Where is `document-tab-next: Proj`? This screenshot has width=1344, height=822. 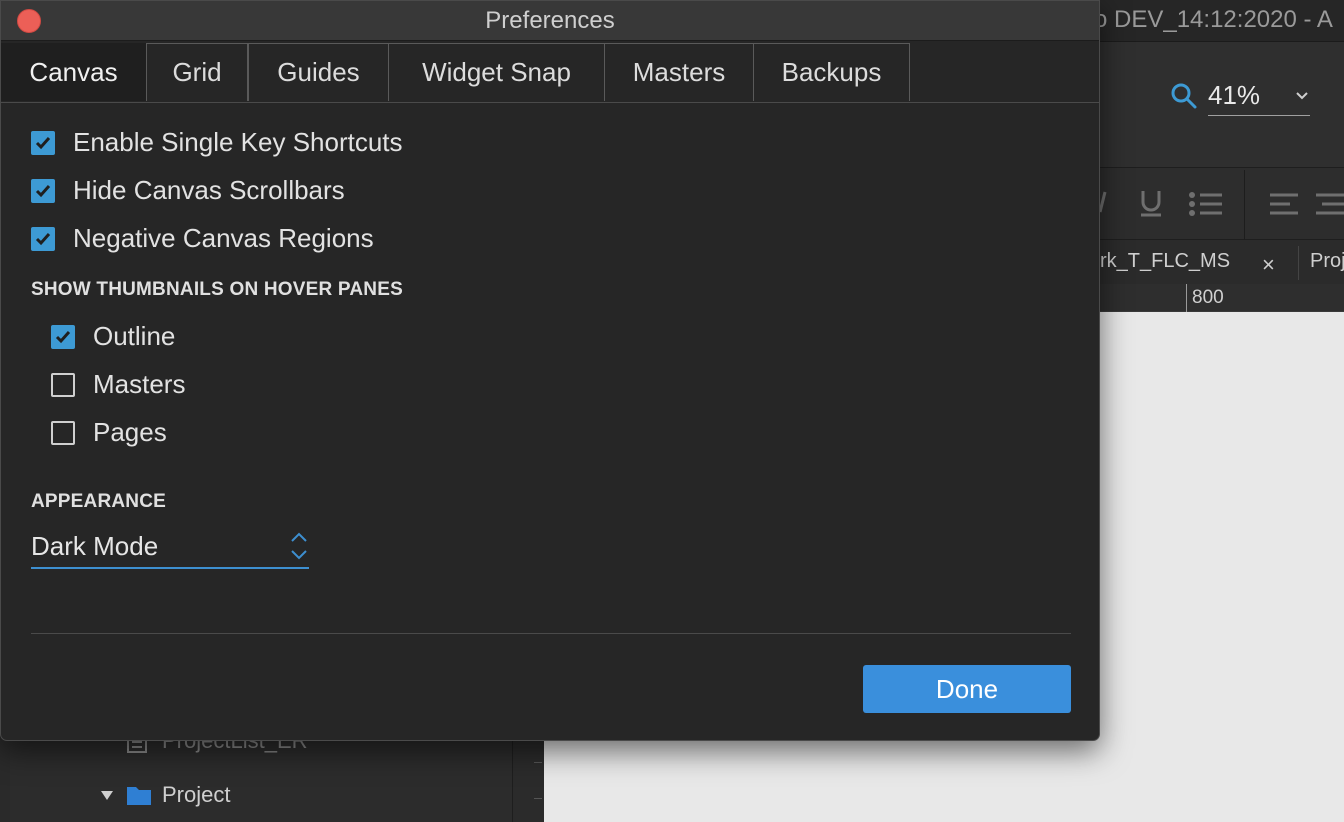 document-tab-next: Proj is located at coordinates (1327, 261).